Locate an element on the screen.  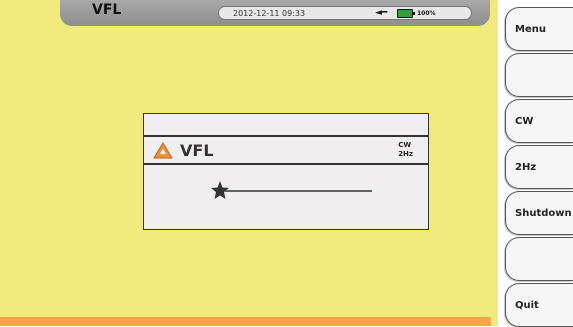
quit-button: Quit is located at coordinates (539, 305).